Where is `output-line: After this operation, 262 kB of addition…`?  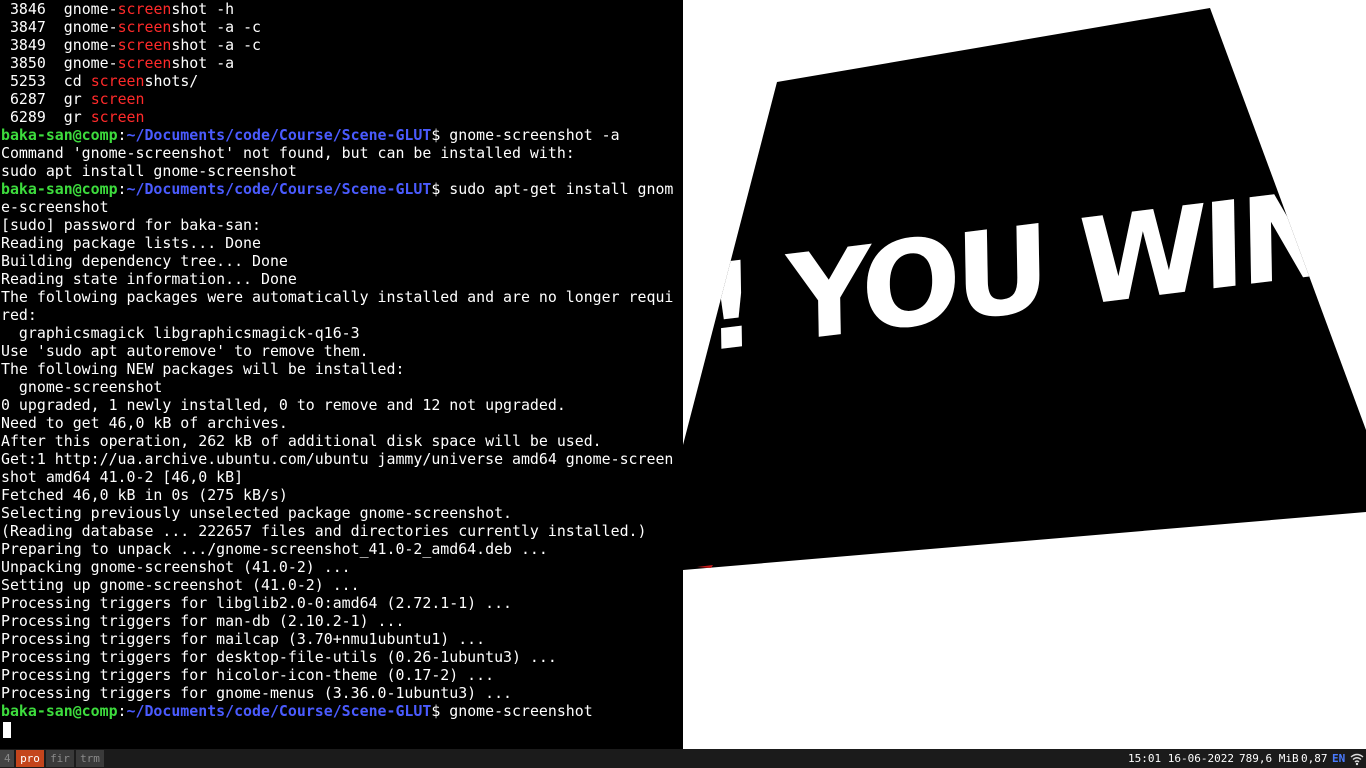 output-line: After this operation, 262 kB of addition… is located at coordinates (301, 441).